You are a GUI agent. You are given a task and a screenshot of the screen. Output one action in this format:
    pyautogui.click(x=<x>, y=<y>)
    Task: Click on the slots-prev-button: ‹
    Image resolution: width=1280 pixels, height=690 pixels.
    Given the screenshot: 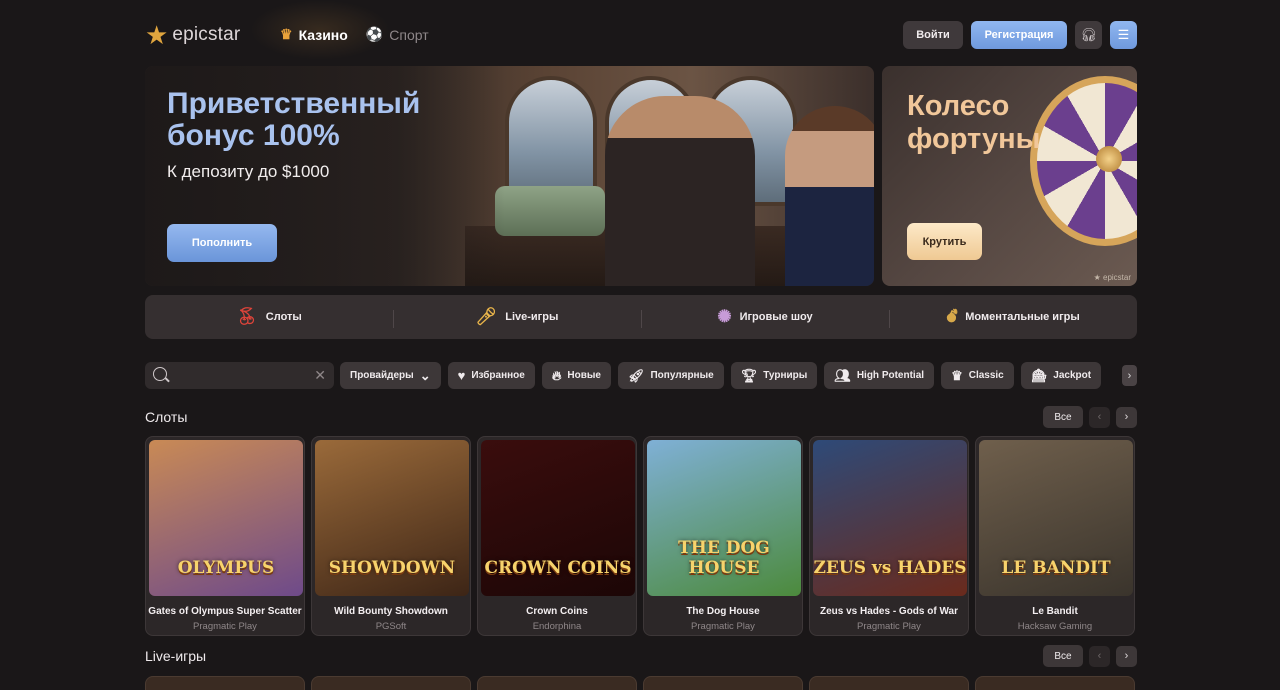 What is the action you would take?
    pyautogui.click(x=1099, y=417)
    